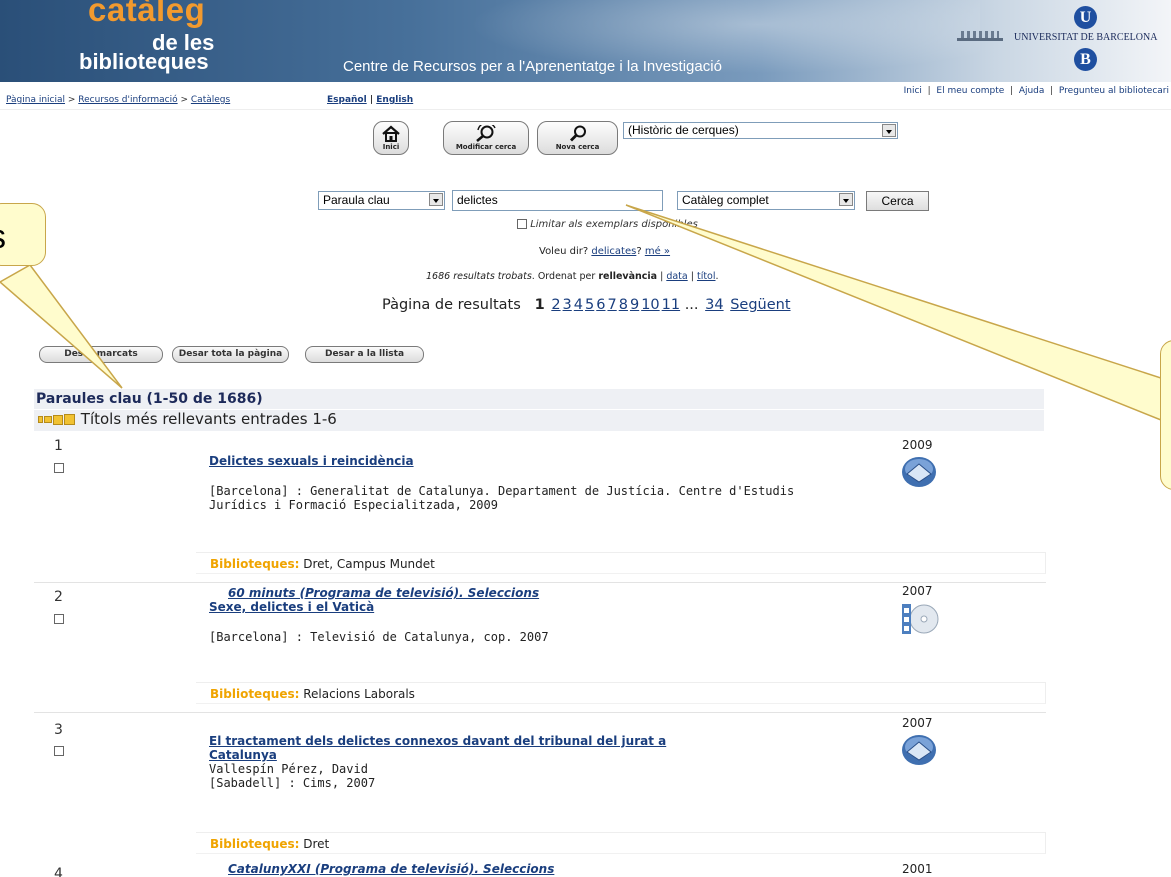 The width and height of the screenshot is (1171, 877). What do you see at coordinates (127, 100) in the screenshot?
I see `breadcrumb-resources: Recursos d'informació` at bounding box center [127, 100].